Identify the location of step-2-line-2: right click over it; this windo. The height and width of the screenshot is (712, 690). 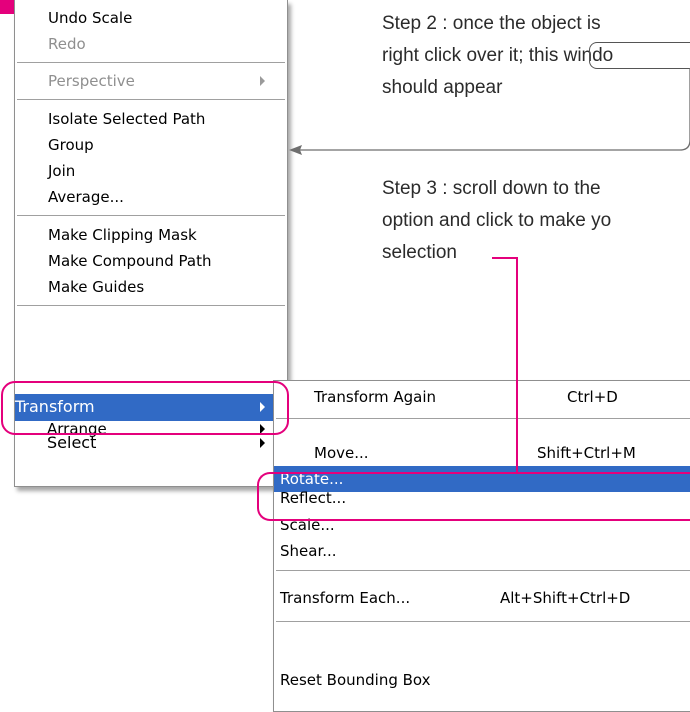
(497, 56).